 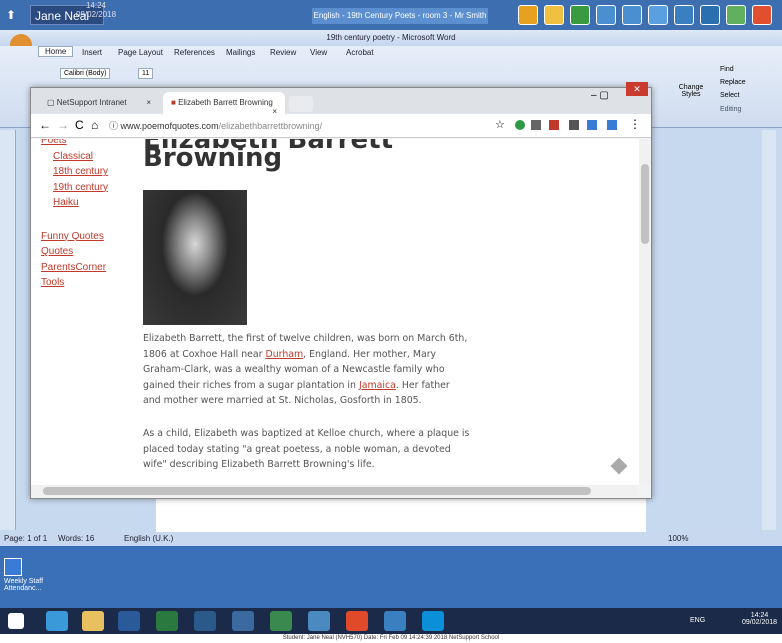 What do you see at coordinates (74, 157) in the screenshot?
I see `nav-classical: Classical` at bounding box center [74, 157].